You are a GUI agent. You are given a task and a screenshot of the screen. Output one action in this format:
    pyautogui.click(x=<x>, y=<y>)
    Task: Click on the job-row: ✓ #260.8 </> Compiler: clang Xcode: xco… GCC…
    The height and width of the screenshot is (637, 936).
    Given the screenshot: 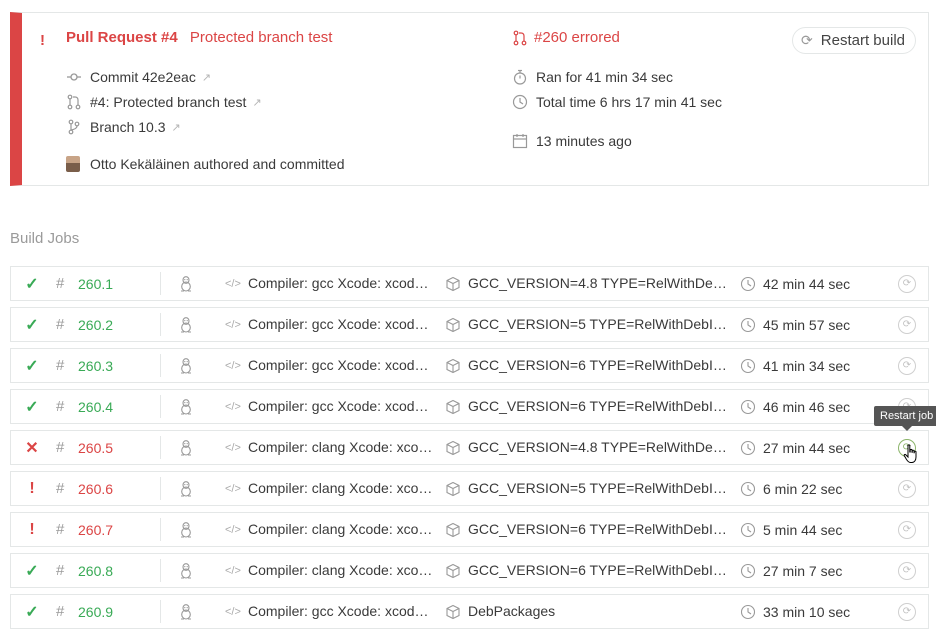 What is the action you would take?
    pyautogui.click(x=469, y=570)
    